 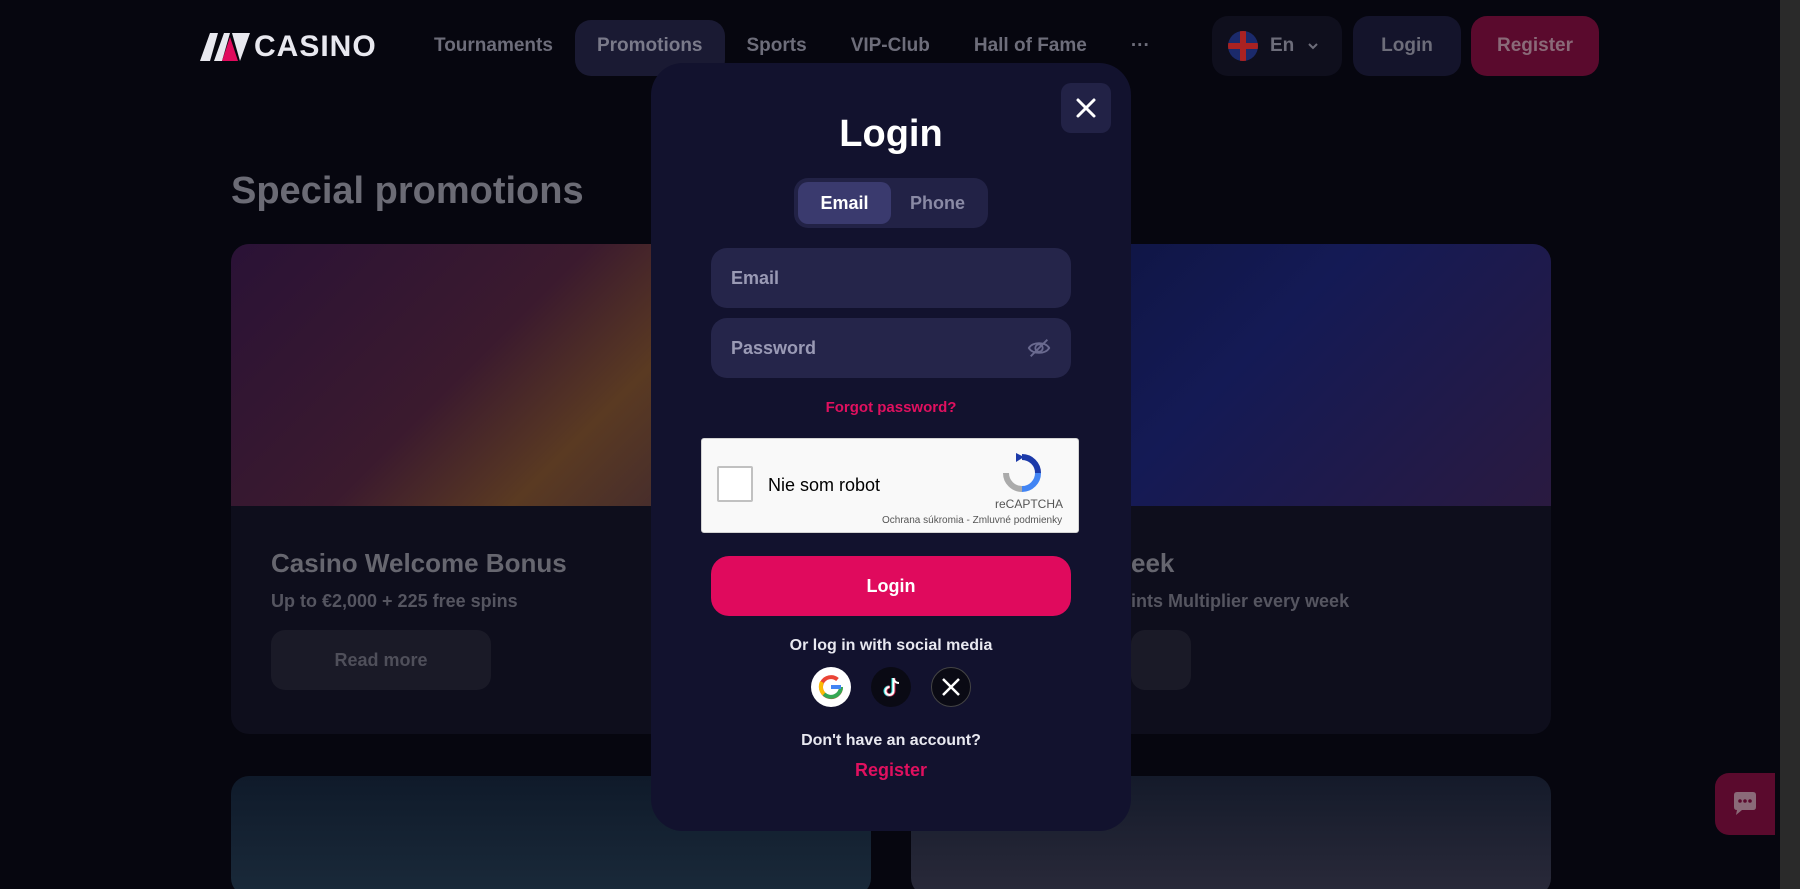 What do you see at coordinates (891, 586) in the screenshot?
I see `login-button: Login` at bounding box center [891, 586].